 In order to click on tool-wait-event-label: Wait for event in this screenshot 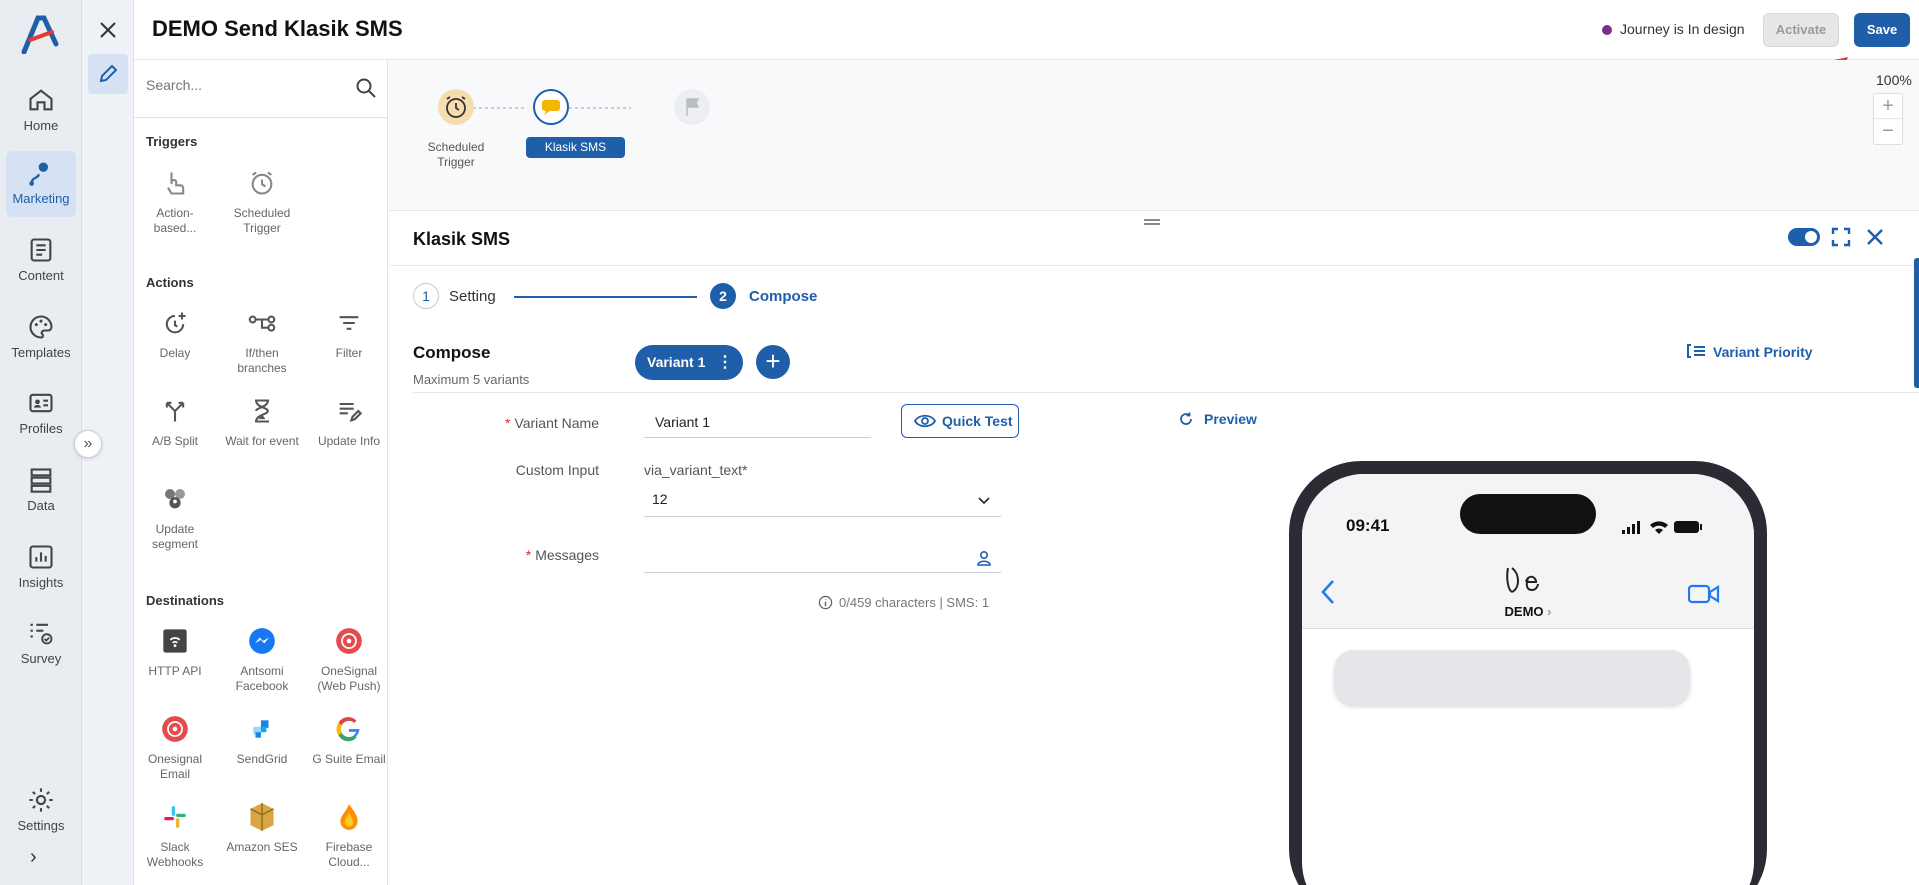, I will do `click(262, 441)`.